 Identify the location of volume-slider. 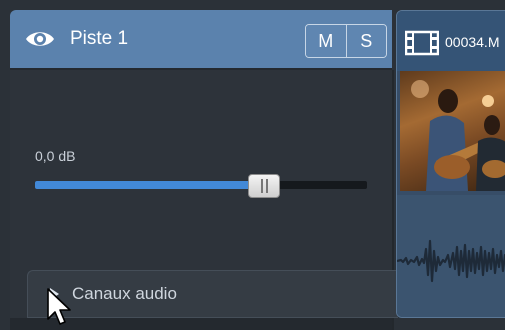
(201, 185).